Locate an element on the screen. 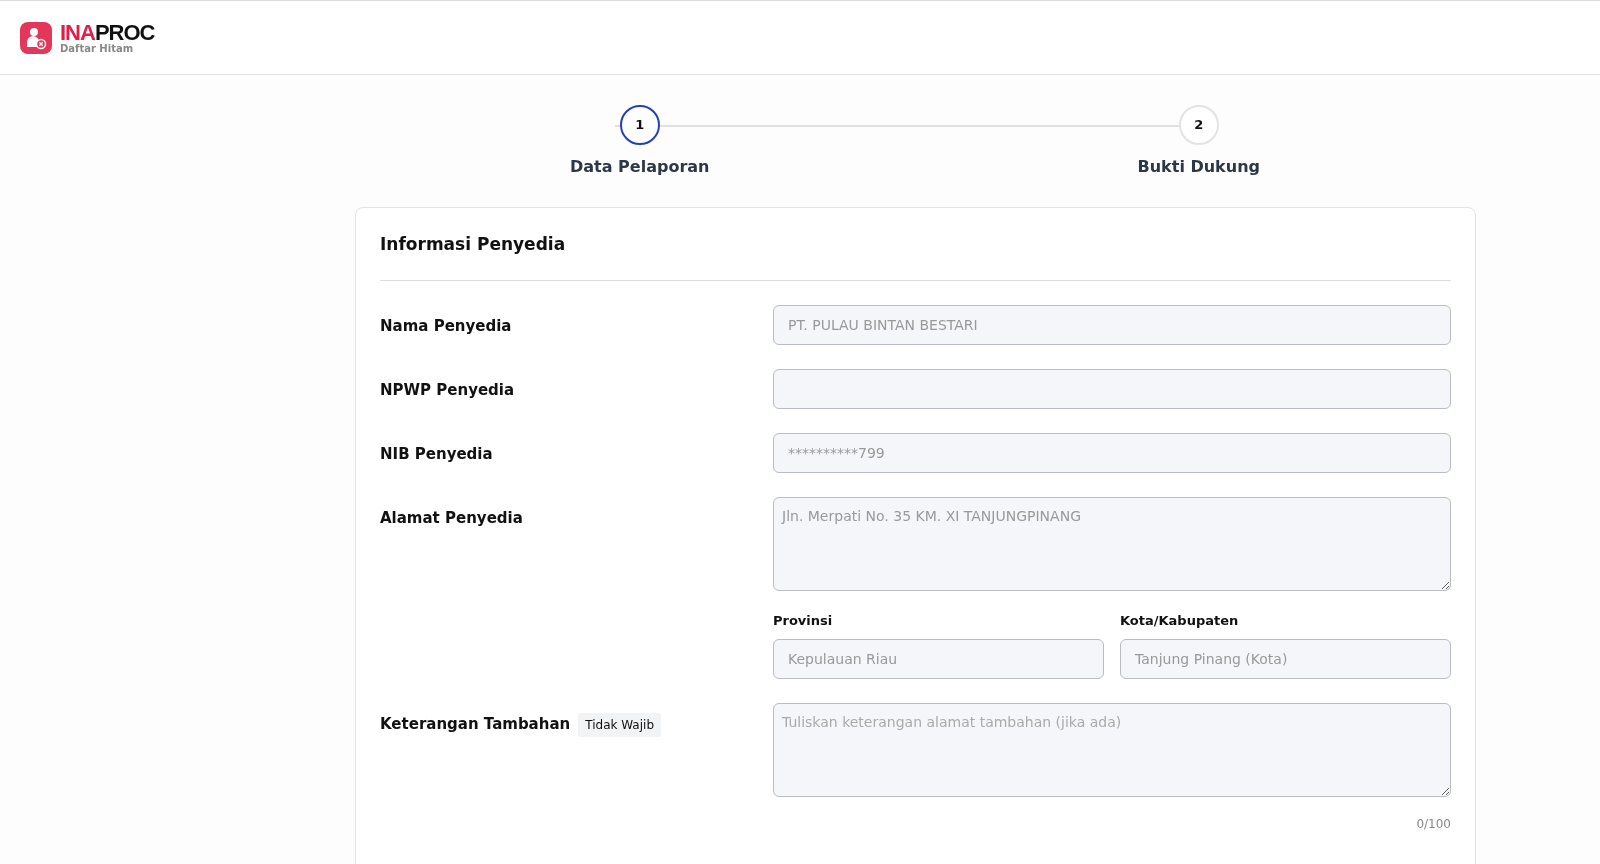  field-label: NPWP Penyedia is located at coordinates (447, 390).